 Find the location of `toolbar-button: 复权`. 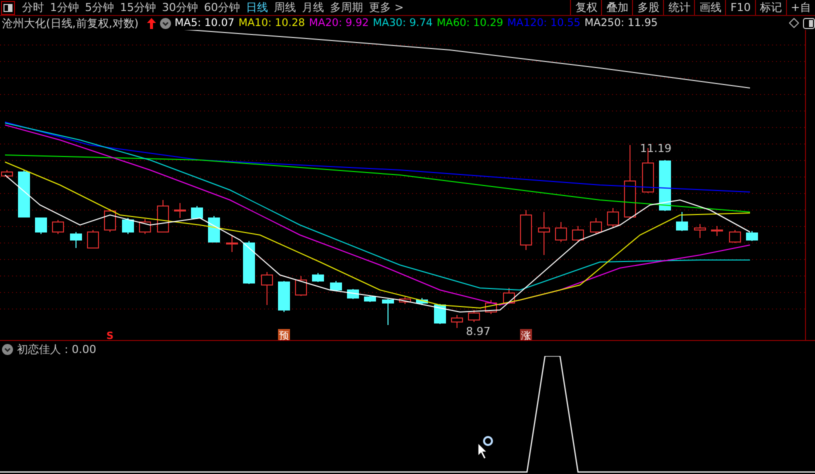

toolbar-button: 复权 is located at coordinates (586, 7).